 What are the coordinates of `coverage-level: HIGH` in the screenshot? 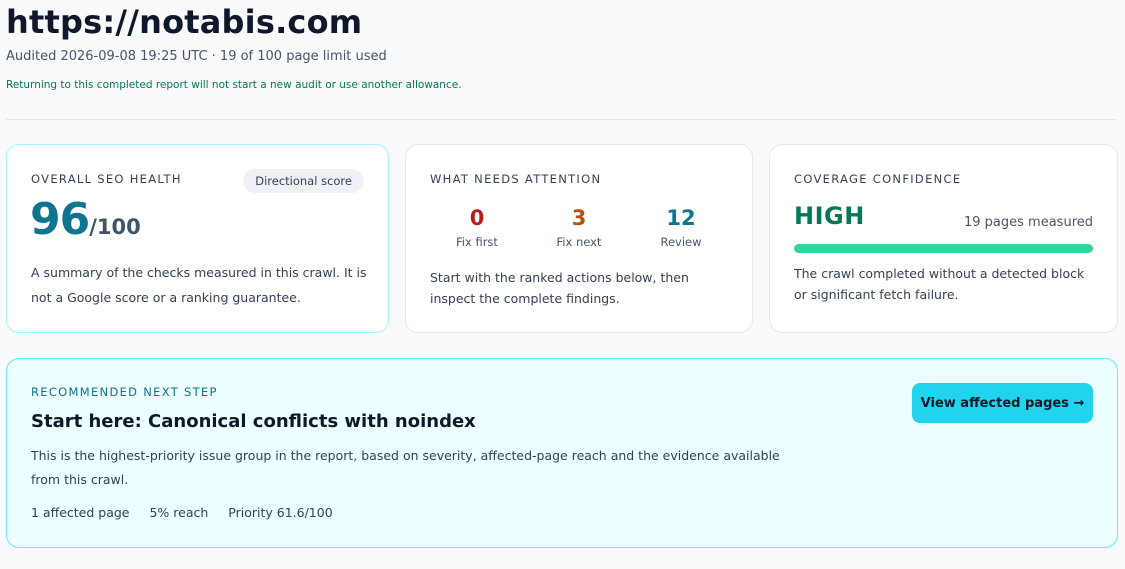 It's located at (829, 216).